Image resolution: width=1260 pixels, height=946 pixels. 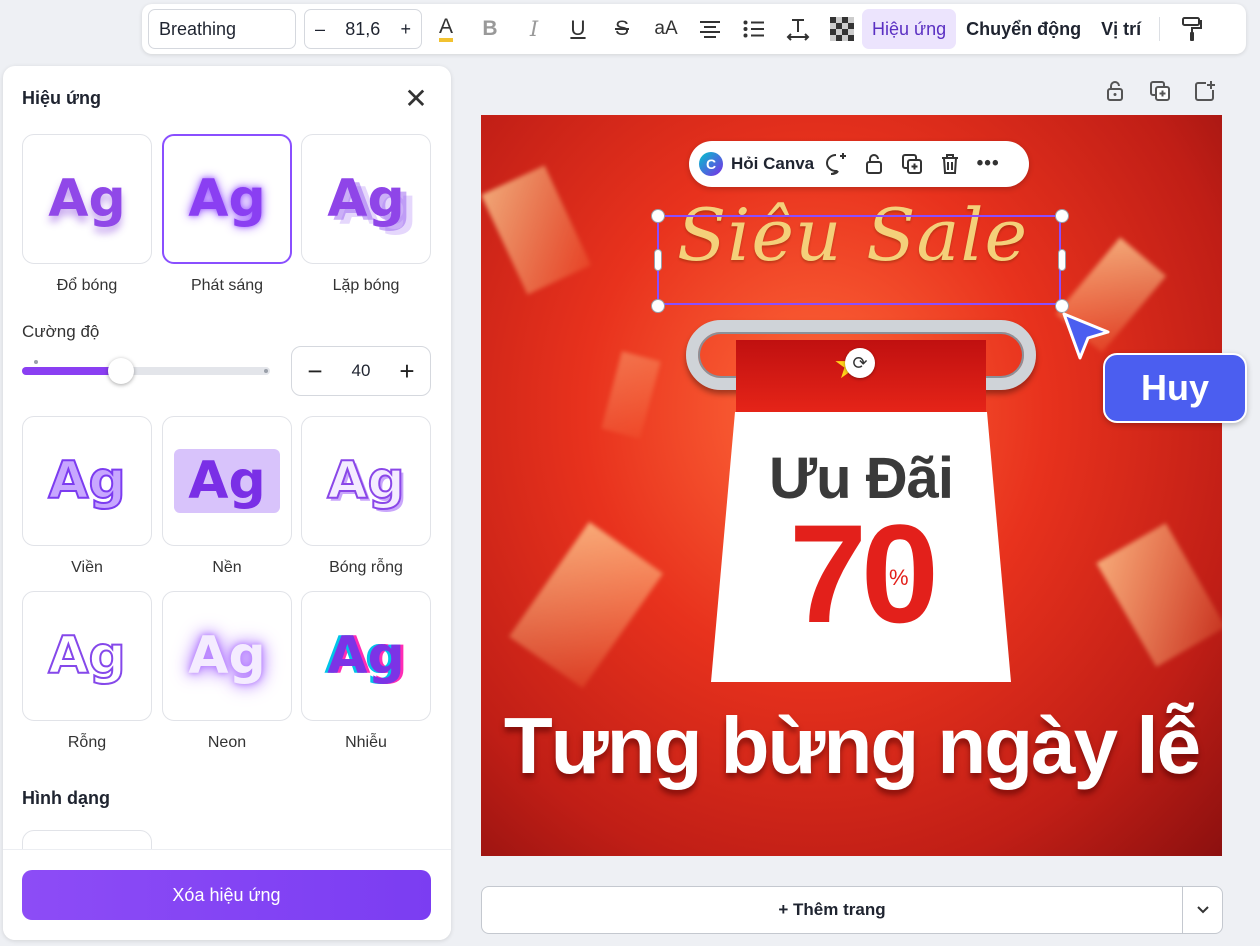 What do you see at coordinates (1192, 29) in the screenshot?
I see `copy-style-button` at bounding box center [1192, 29].